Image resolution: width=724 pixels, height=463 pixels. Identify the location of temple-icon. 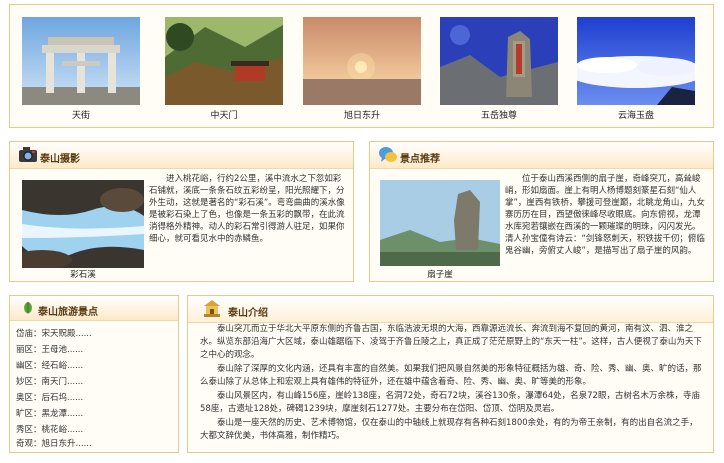
(212, 308).